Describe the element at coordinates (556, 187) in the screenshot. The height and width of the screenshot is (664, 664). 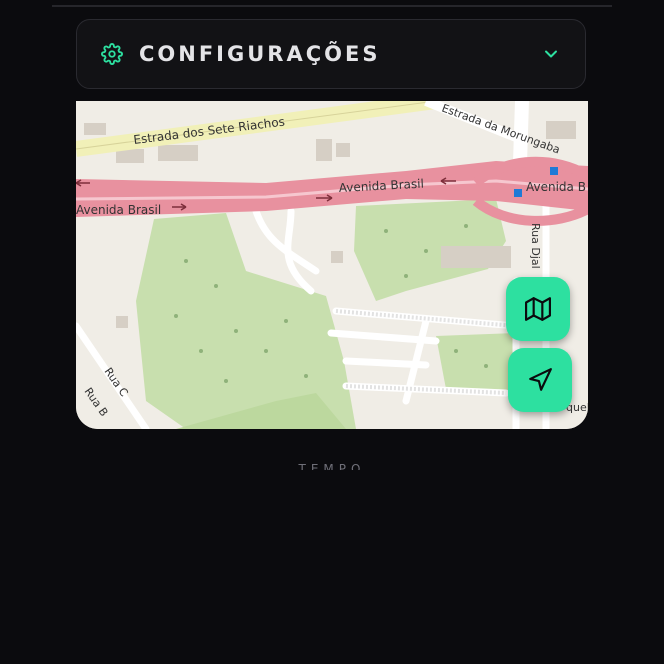
I see `map-label-avenida-right: Avenida B` at that location.